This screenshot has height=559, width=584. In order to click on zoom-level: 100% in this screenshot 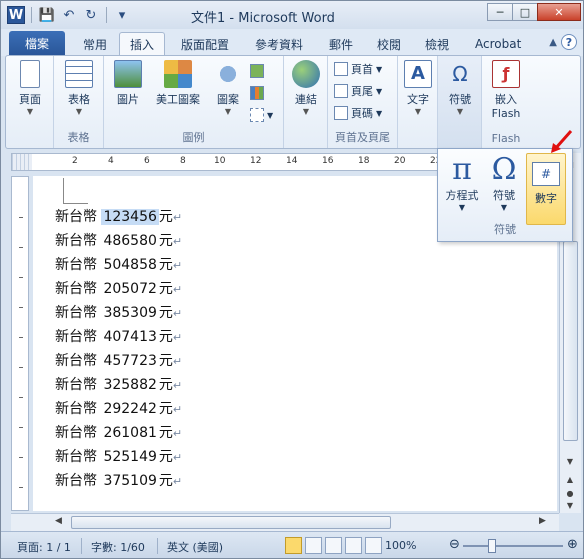, I will do `click(400, 545)`.